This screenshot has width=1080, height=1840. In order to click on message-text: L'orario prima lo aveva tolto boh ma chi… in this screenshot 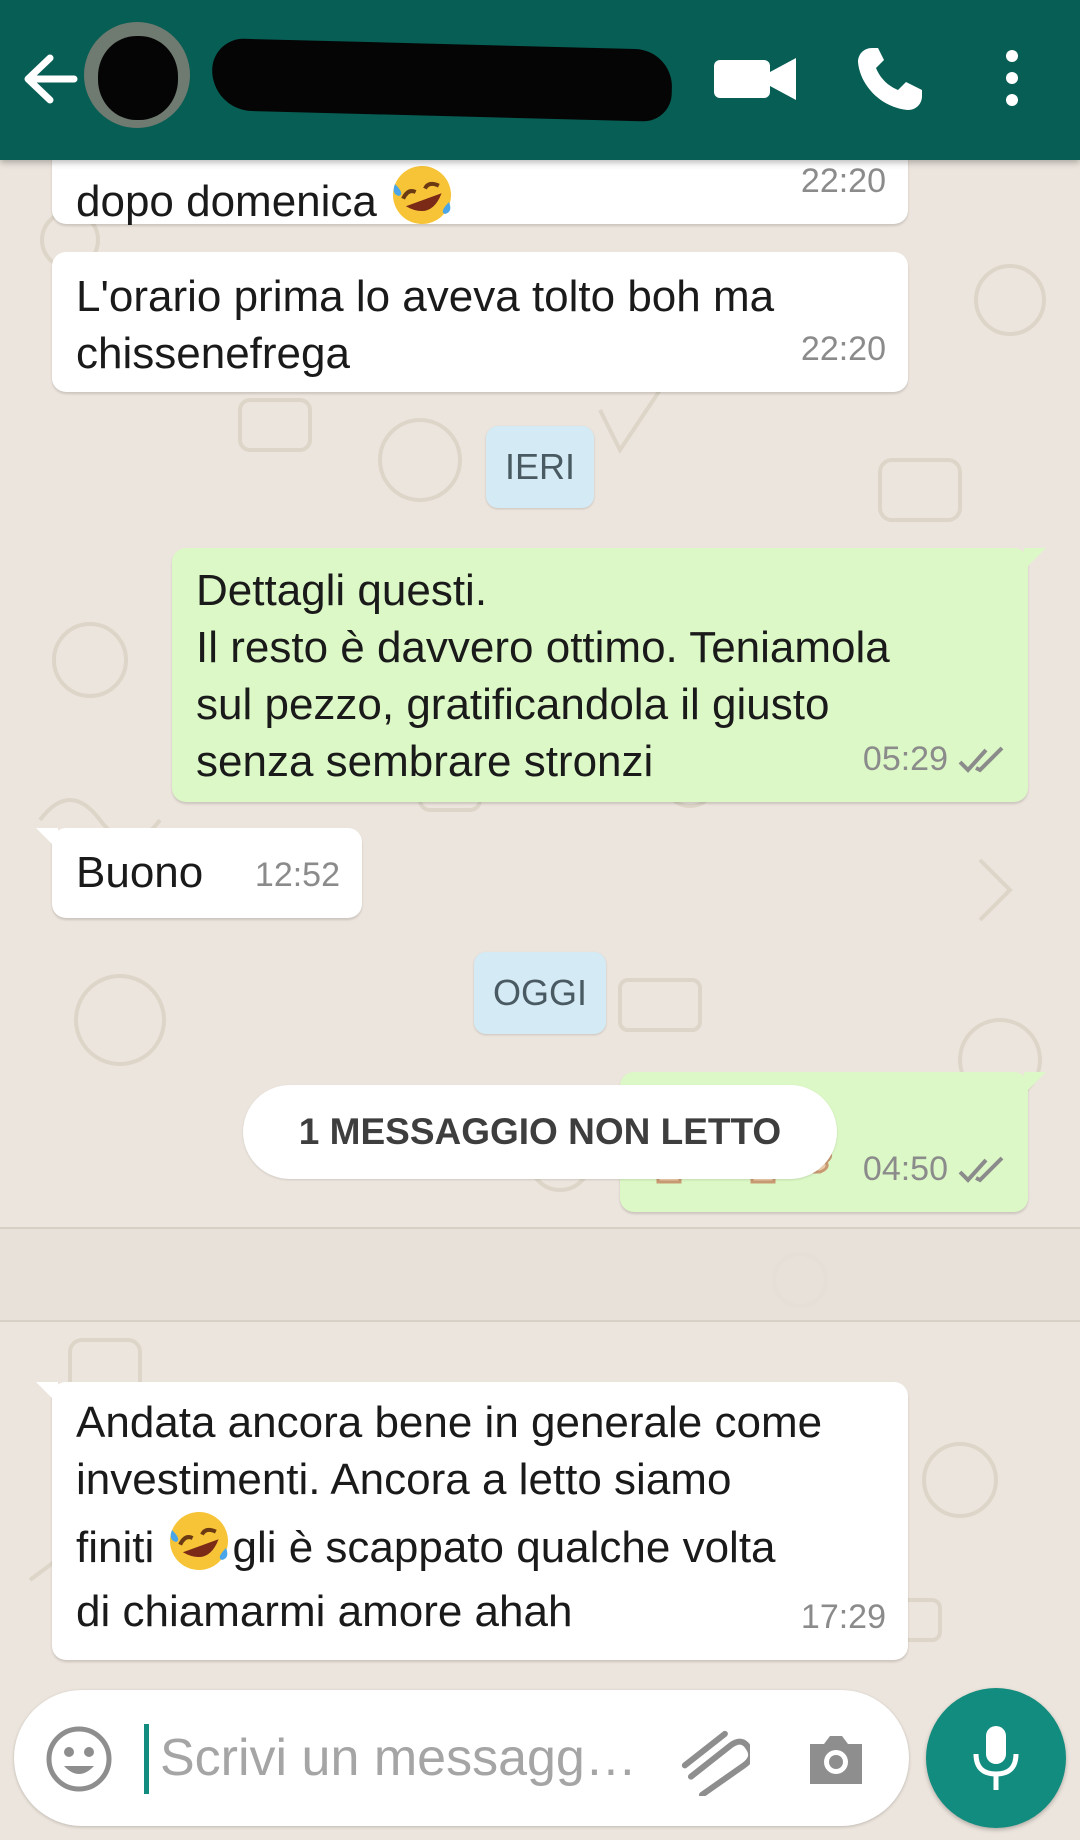, I will do `click(425, 325)`.